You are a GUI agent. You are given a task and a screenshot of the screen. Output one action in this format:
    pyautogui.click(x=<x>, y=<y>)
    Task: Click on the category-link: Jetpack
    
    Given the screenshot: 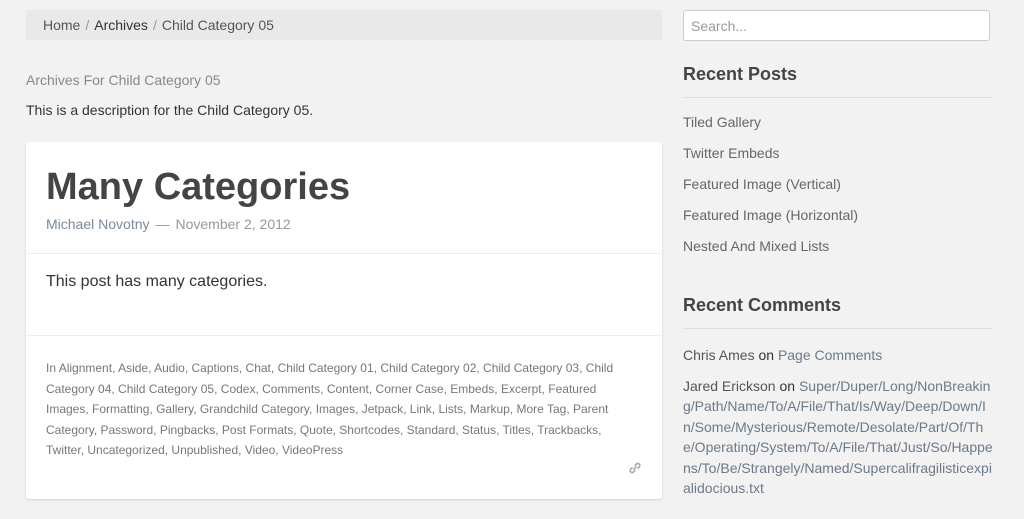 What is the action you would take?
    pyautogui.click(x=382, y=409)
    